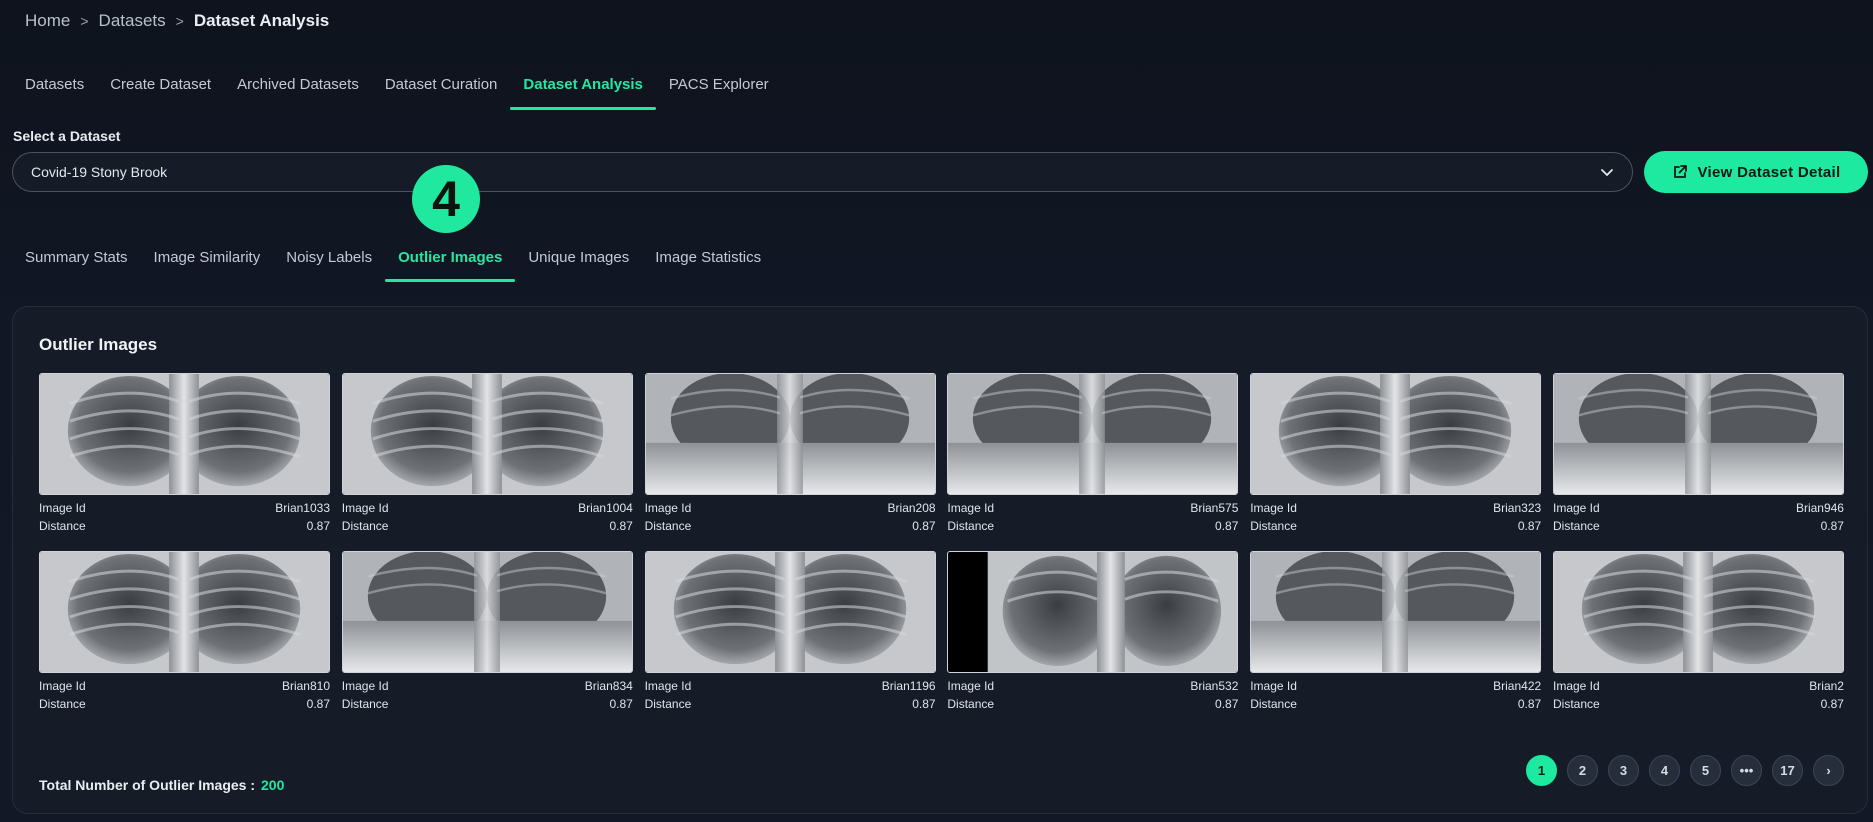 The width and height of the screenshot is (1873, 822). What do you see at coordinates (1607, 172) in the screenshot?
I see `chevron-down-icon` at bounding box center [1607, 172].